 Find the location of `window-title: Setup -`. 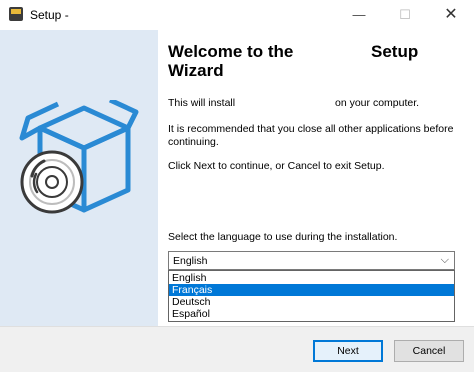

window-title: Setup - is located at coordinates (49, 15).